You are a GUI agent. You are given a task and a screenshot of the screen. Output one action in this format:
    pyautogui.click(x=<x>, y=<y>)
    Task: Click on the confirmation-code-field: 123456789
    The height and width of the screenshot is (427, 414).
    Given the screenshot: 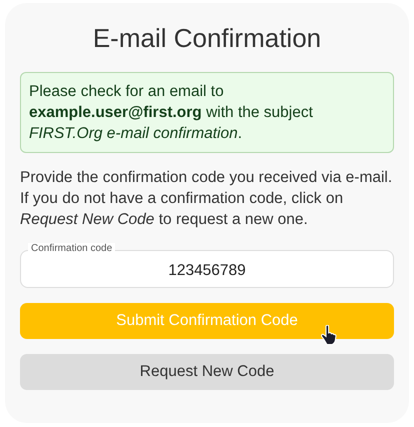 What is the action you would take?
    pyautogui.click(x=207, y=269)
    